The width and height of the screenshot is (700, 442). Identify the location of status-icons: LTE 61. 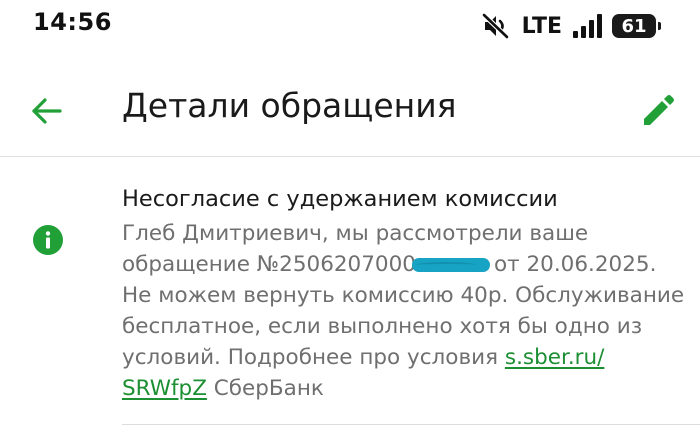
(571, 26).